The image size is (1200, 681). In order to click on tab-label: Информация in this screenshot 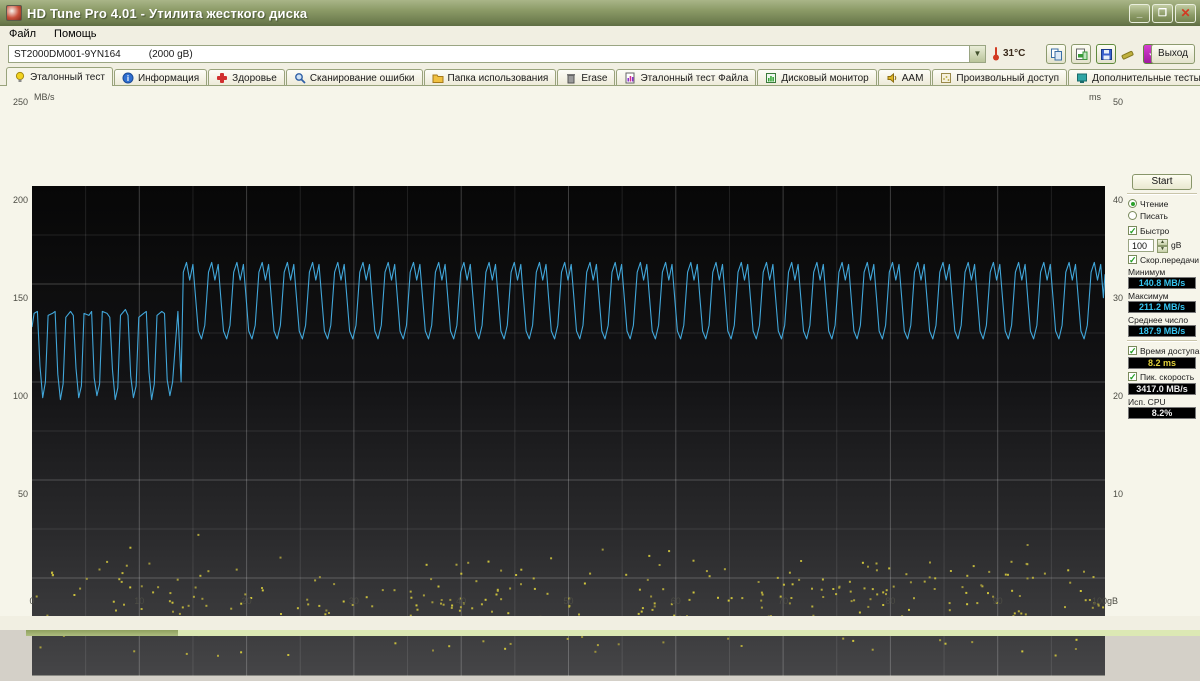, I will do `click(168, 78)`.